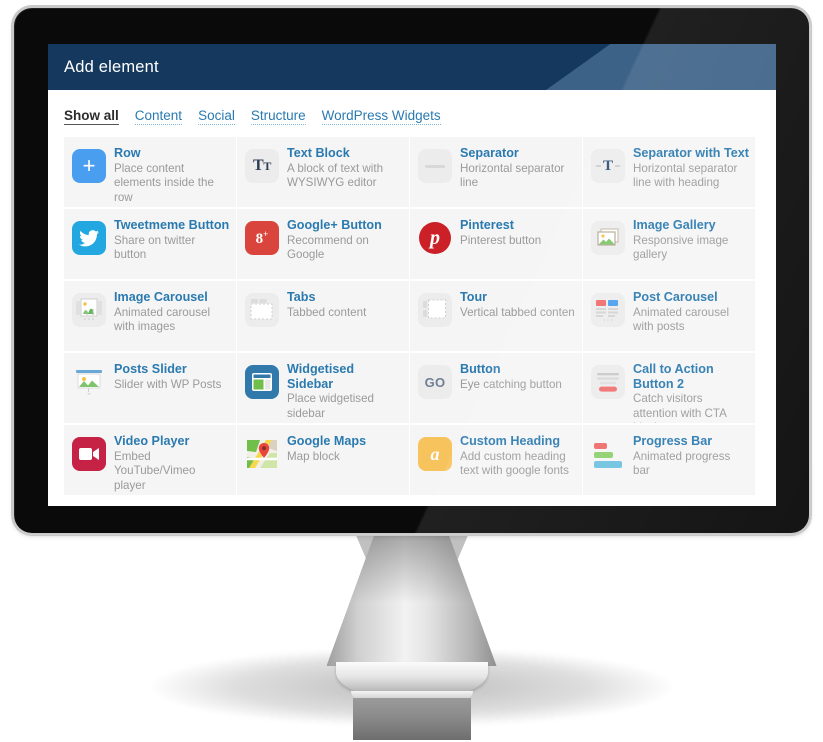  Describe the element at coordinates (685, 175) in the screenshot. I see `element-card-description: Horizontal separator line with heading` at that location.